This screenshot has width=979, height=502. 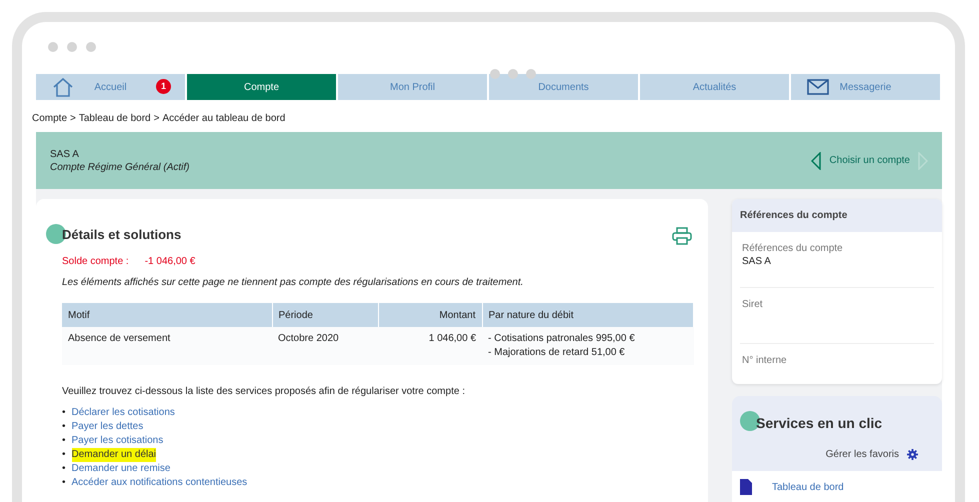 I want to click on column-header: Motif, so click(x=167, y=315).